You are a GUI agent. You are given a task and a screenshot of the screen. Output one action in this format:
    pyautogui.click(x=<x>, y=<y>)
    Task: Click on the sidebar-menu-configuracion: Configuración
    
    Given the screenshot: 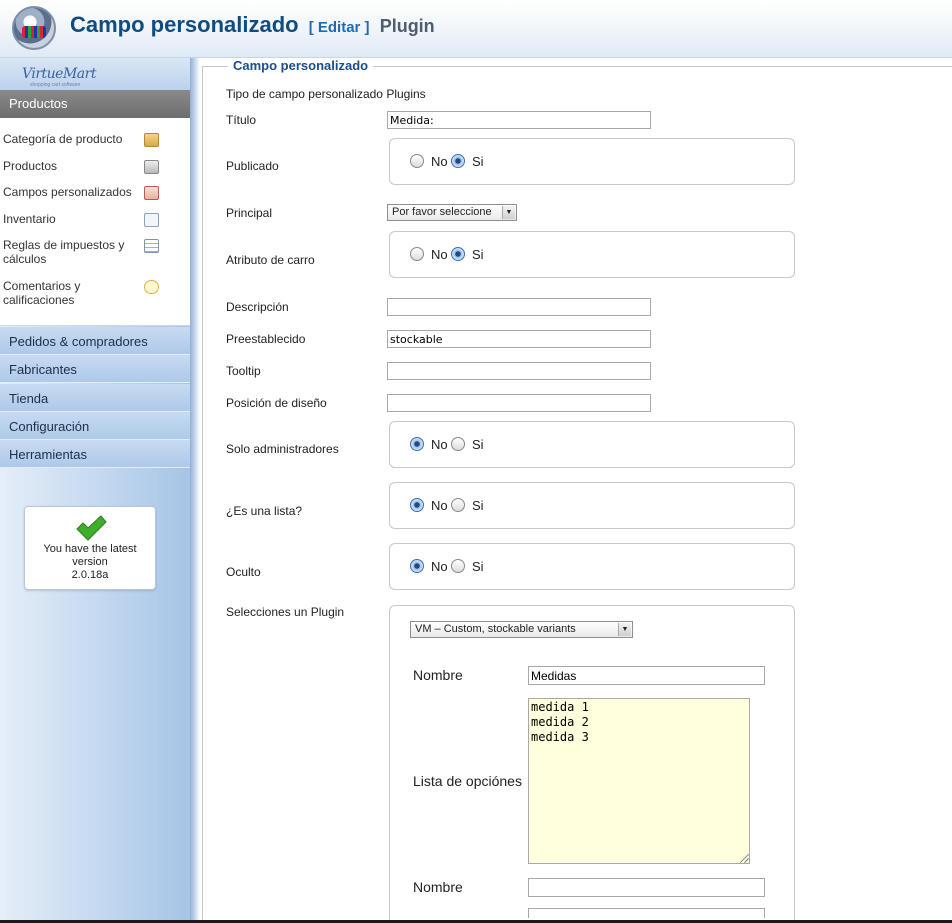 What is the action you would take?
    pyautogui.click(x=95, y=426)
    